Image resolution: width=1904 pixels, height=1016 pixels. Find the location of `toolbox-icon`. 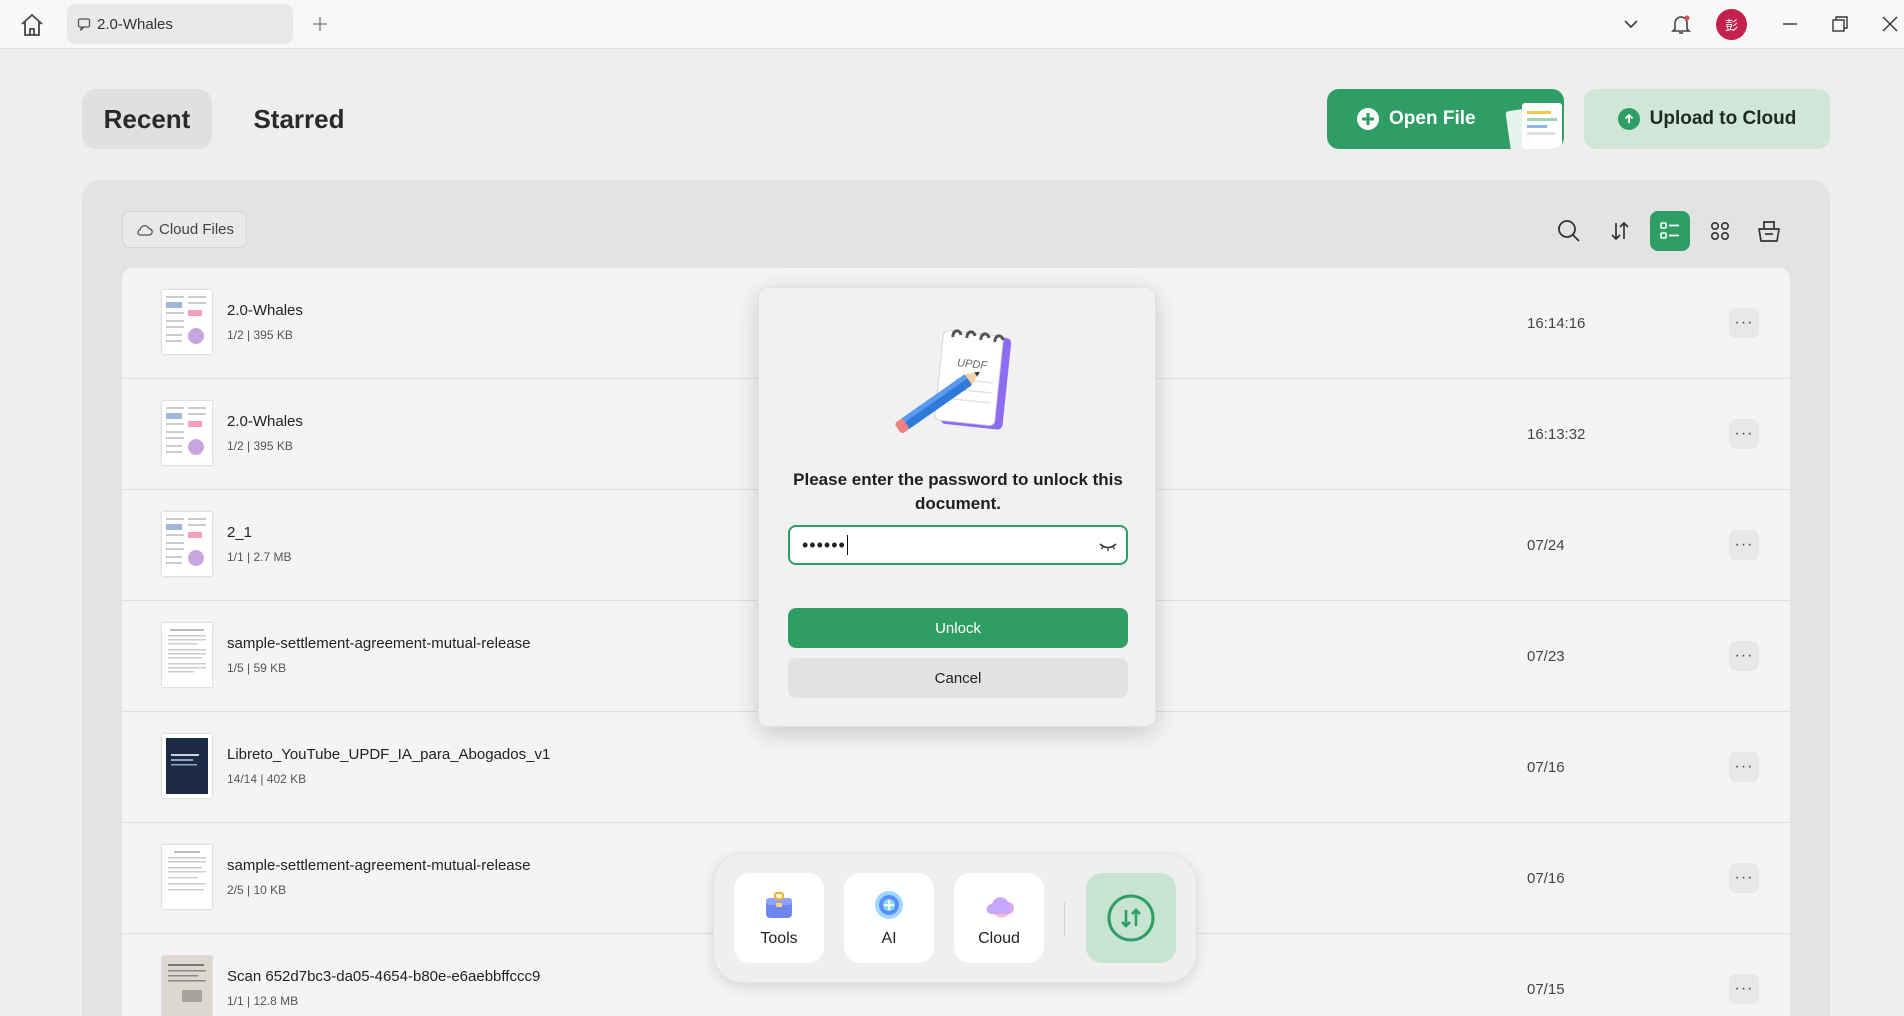

toolbox-icon is located at coordinates (779, 904).